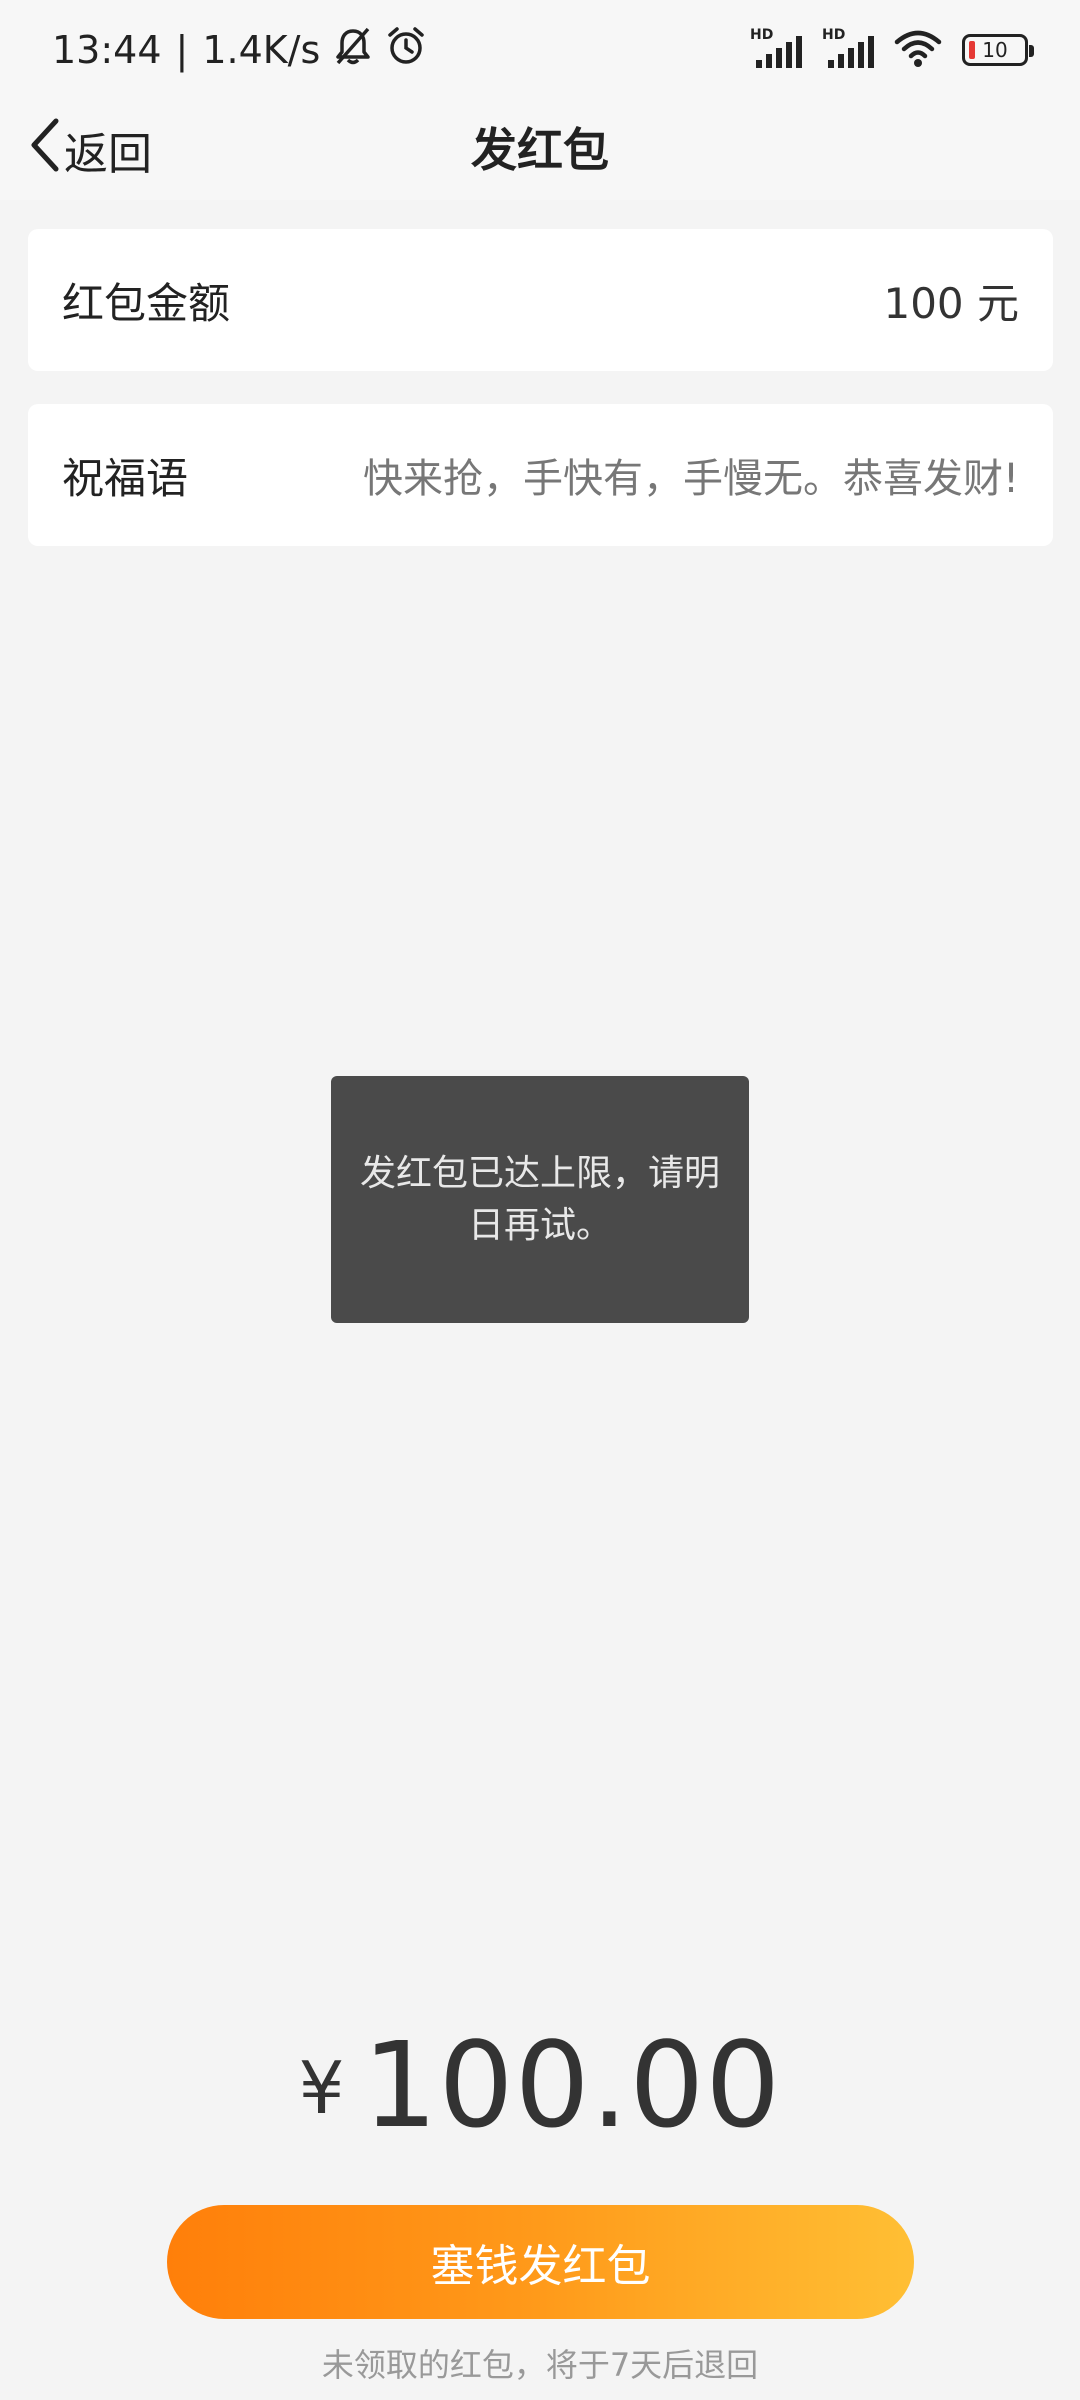 This screenshot has height=2400, width=1080. What do you see at coordinates (108, 154) in the screenshot?
I see `back-label: 返回` at bounding box center [108, 154].